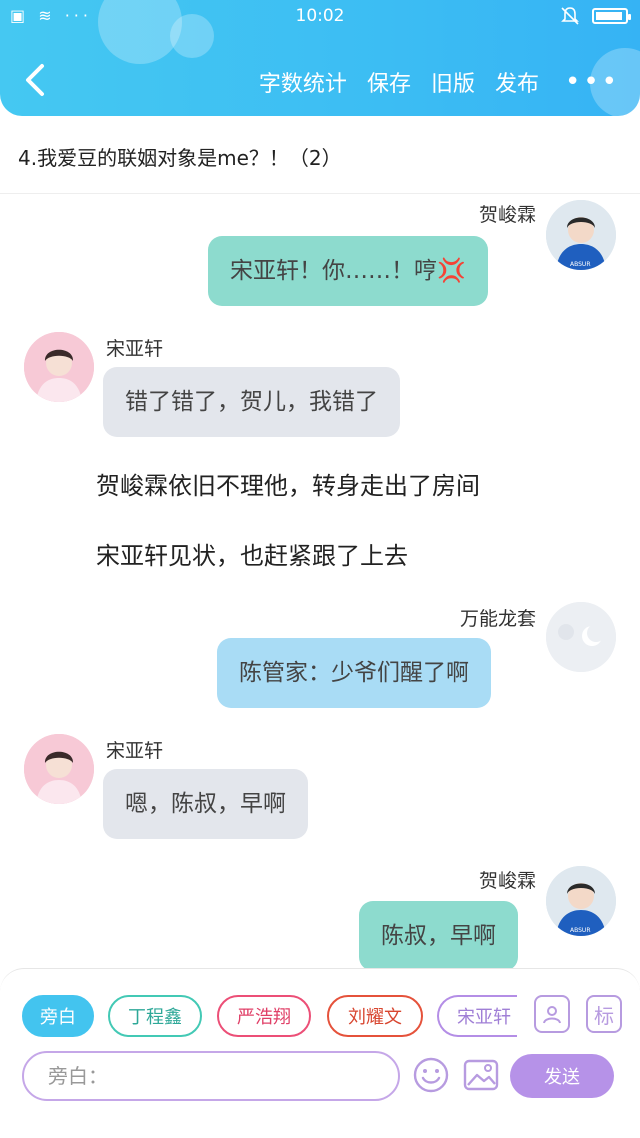 The image size is (640, 1138). Describe the element at coordinates (180, 158) in the screenshot. I see `chapter-title: 4.我爱豆的联姻对象是me？！（2）` at that location.